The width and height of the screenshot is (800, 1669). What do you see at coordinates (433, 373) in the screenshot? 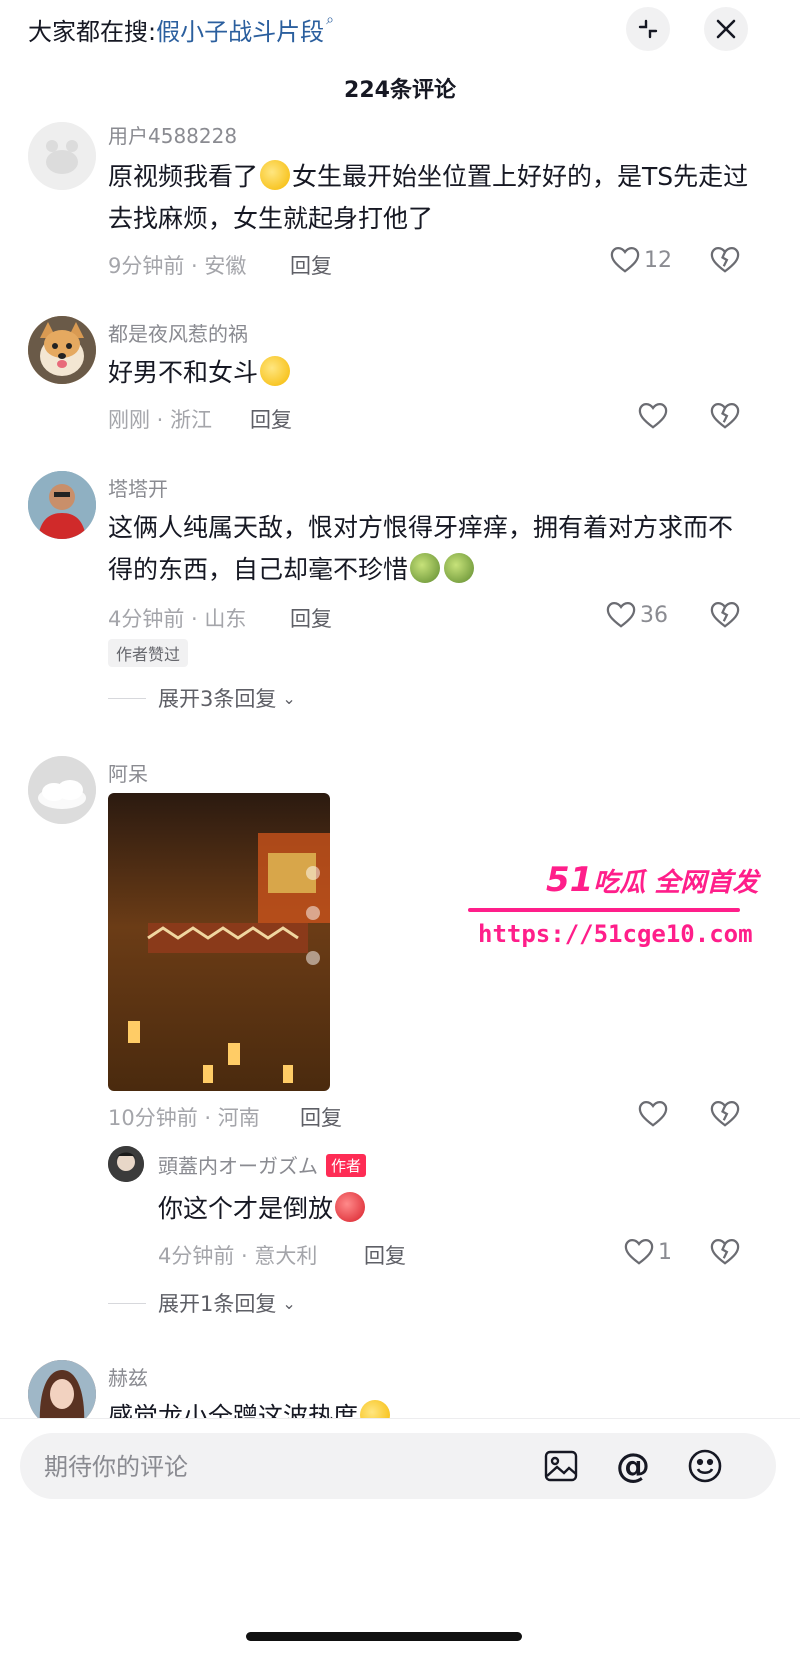
I see `comment-text: 好男不和女斗` at bounding box center [433, 373].